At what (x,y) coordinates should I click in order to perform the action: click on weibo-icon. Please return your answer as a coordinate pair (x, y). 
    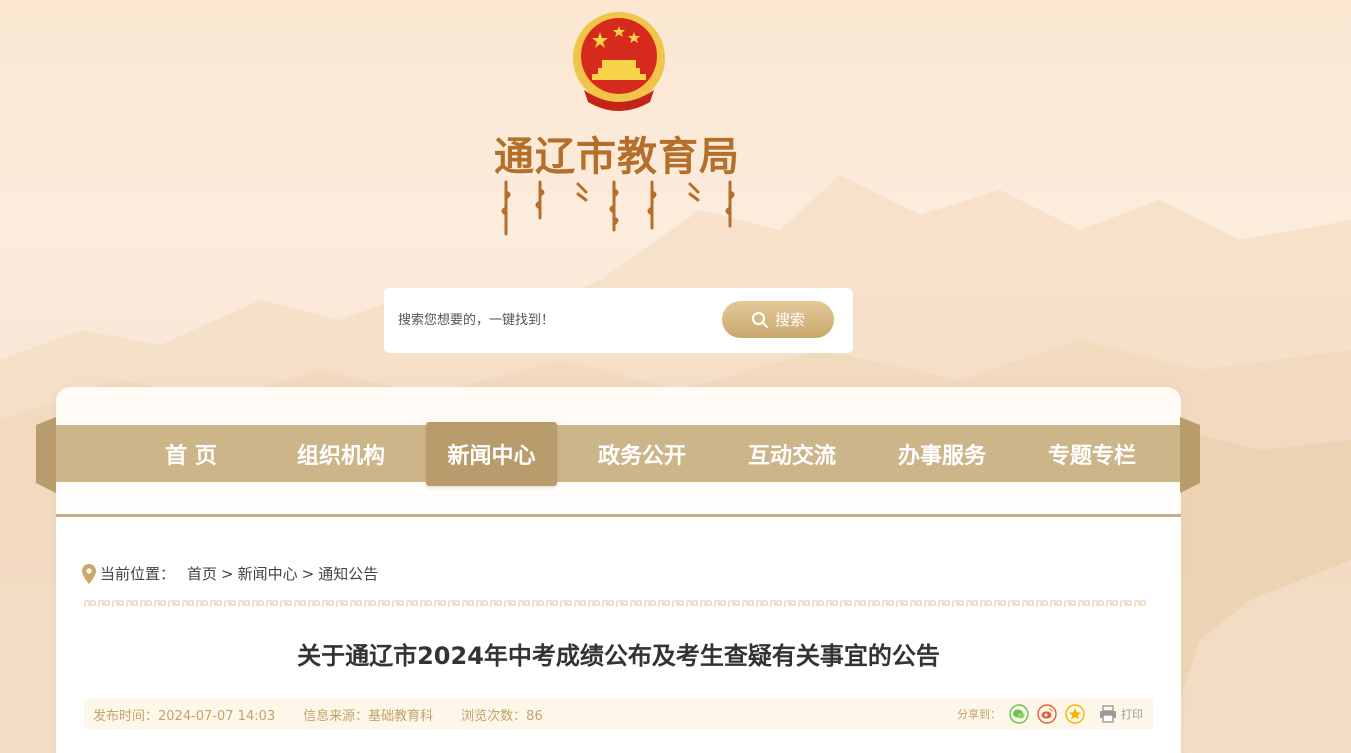
    Looking at the image, I should click on (1047, 714).